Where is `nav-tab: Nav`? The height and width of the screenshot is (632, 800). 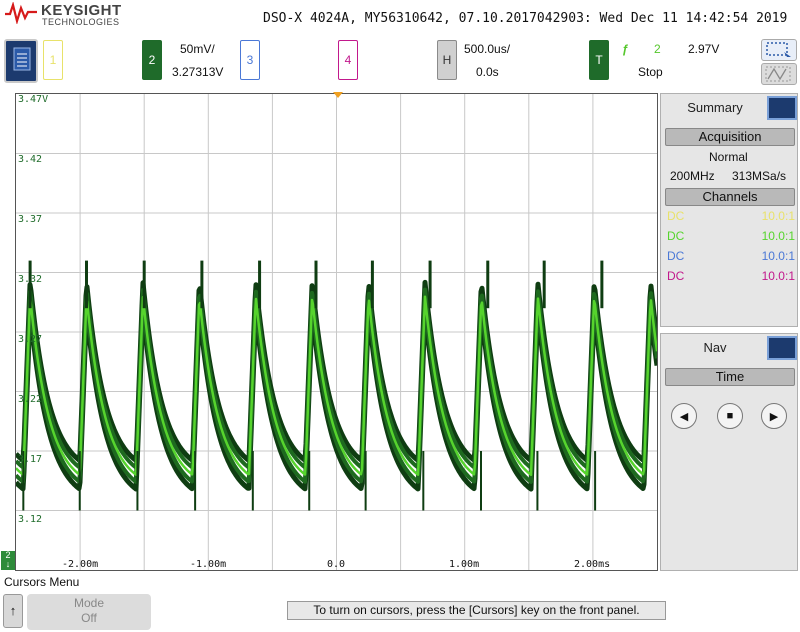
nav-tab: Nav is located at coordinates (715, 348).